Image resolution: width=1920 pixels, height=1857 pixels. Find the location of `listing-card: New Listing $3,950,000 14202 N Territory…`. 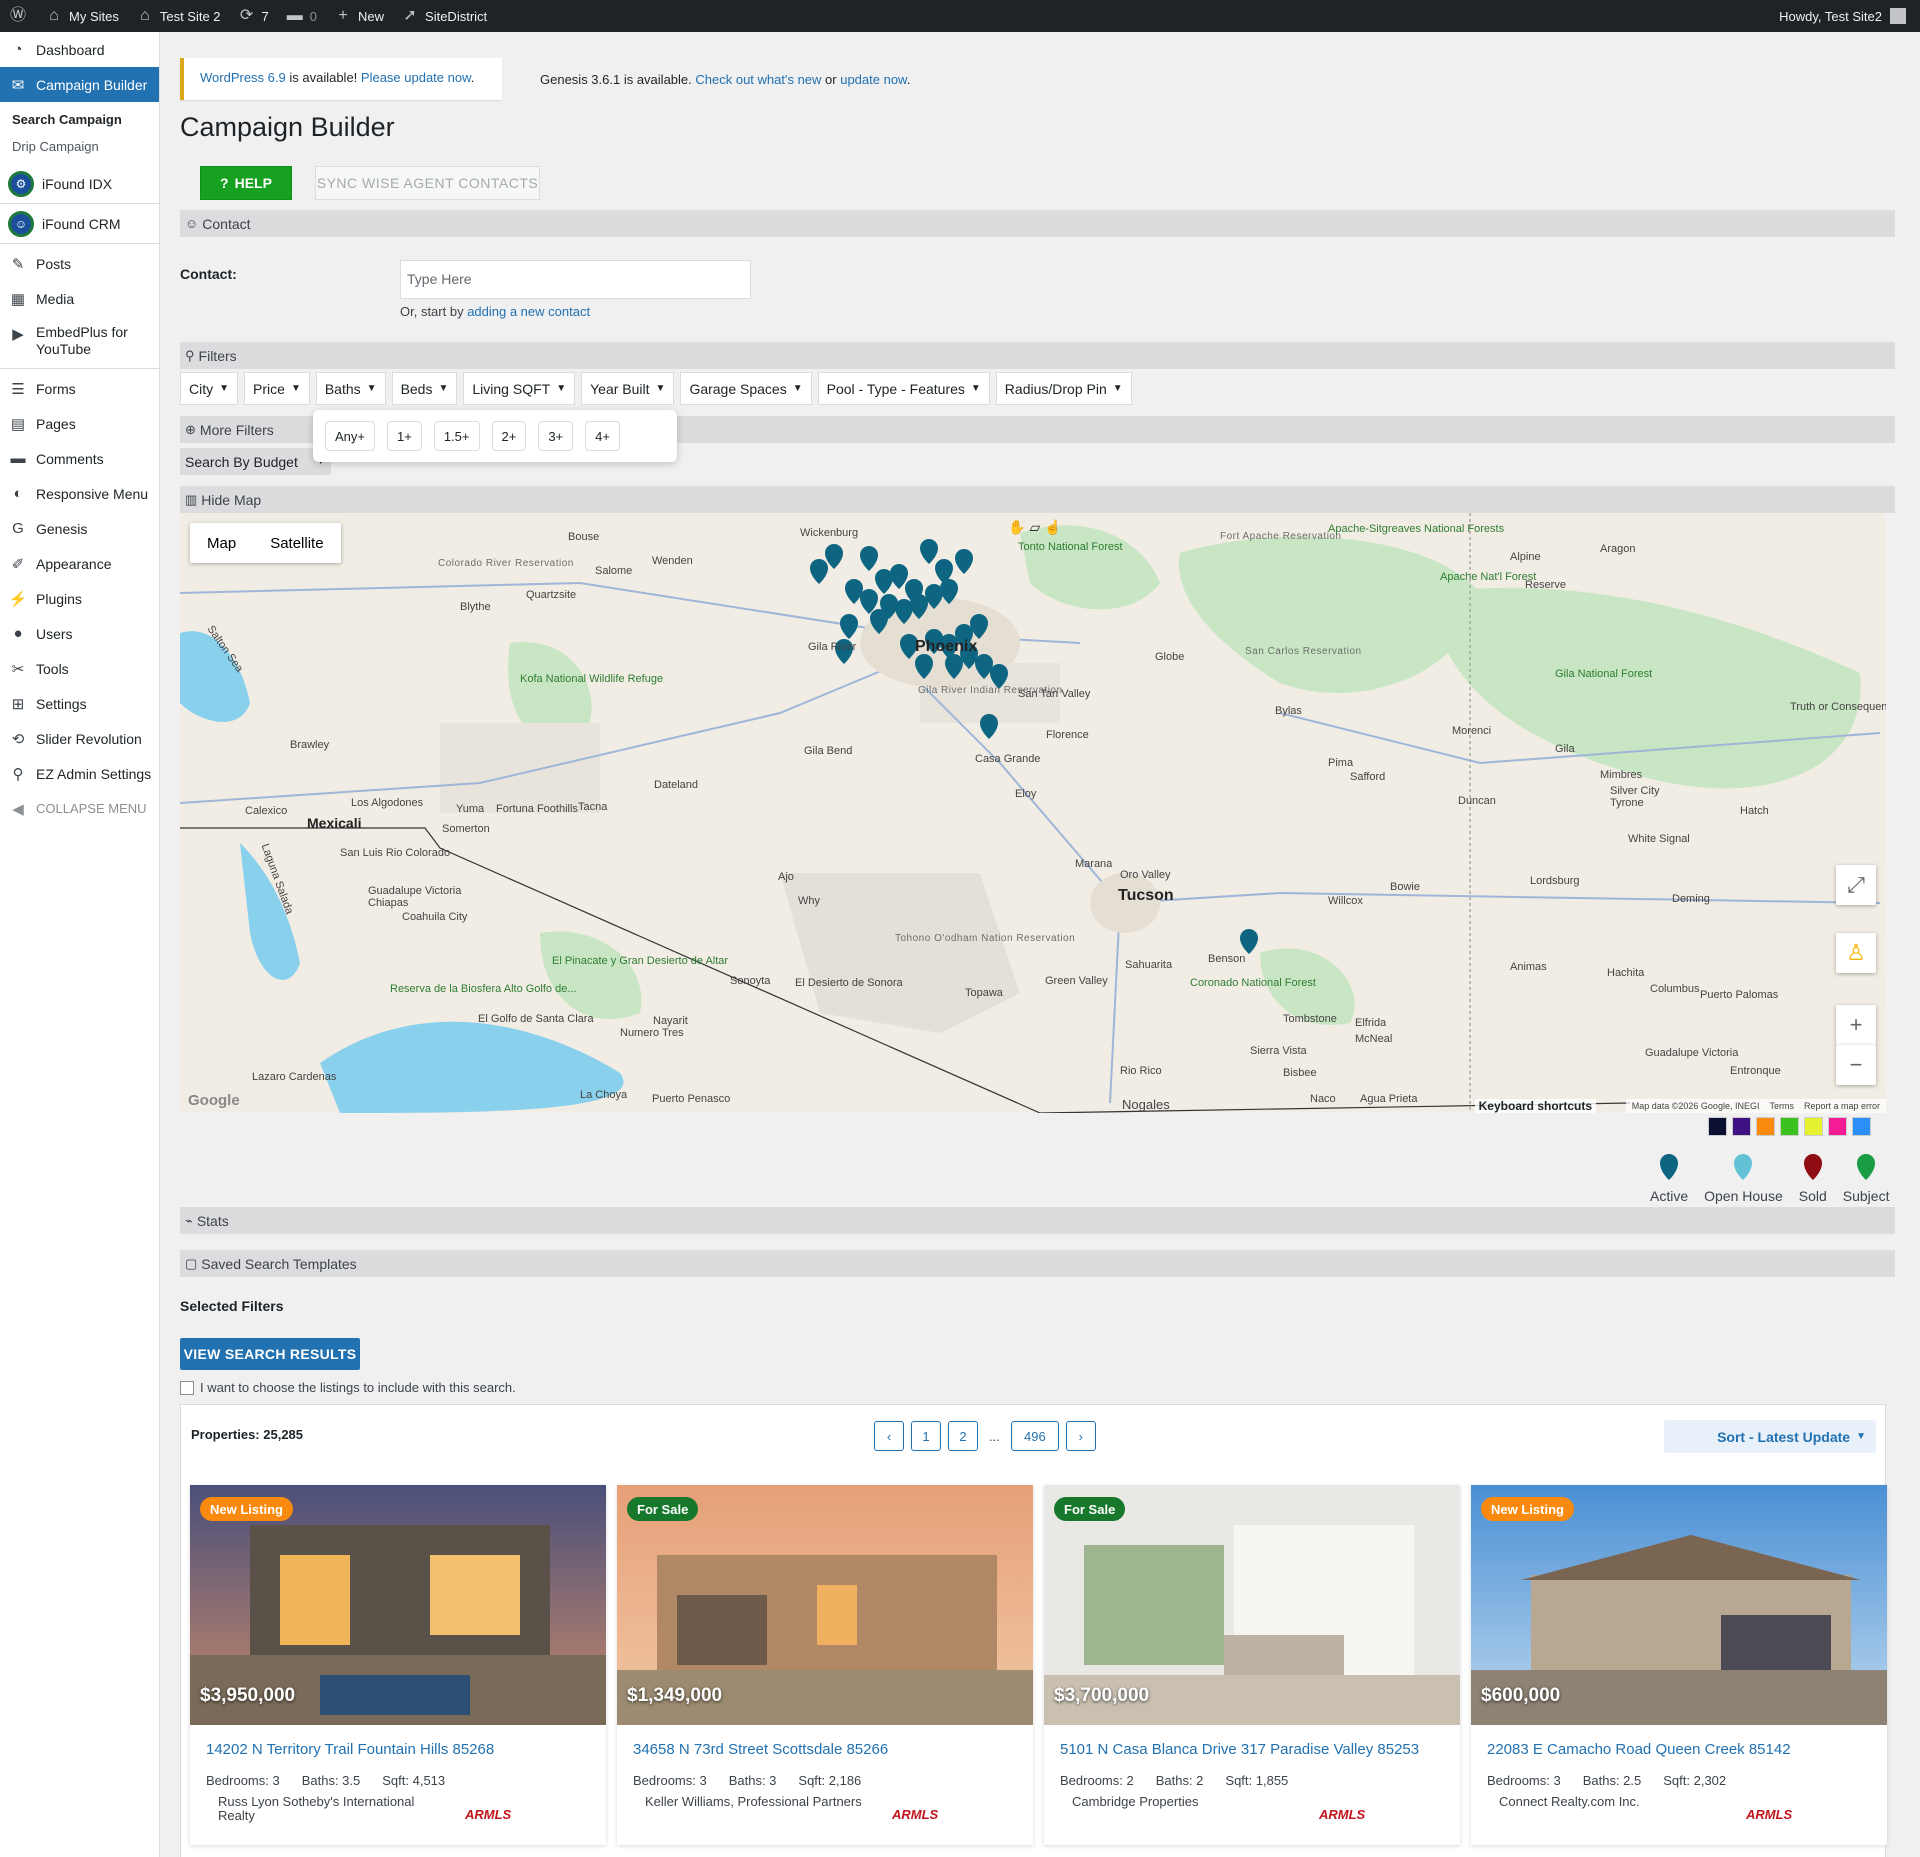

listing-card: New Listing $3,950,000 14202 N Territory… is located at coordinates (398, 1665).